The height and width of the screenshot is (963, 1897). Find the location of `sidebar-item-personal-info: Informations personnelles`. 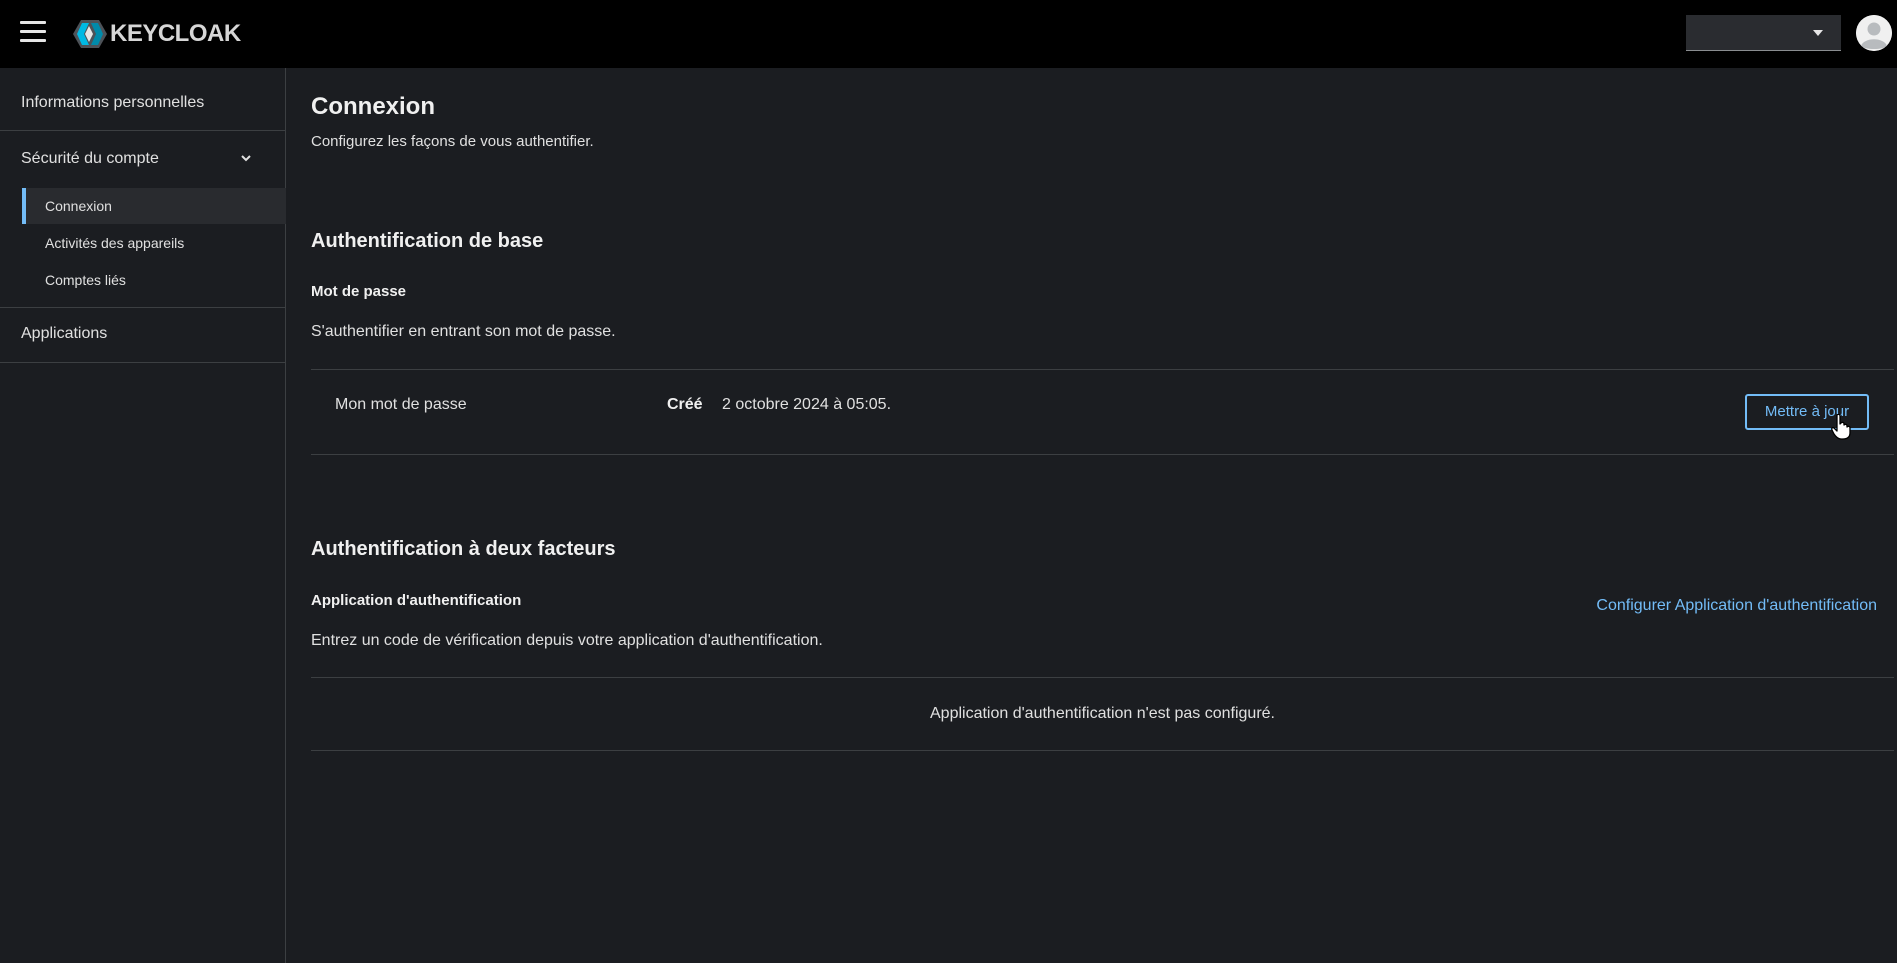

sidebar-item-personal-info: Informations personnelles is located at coordinates (143, 99).